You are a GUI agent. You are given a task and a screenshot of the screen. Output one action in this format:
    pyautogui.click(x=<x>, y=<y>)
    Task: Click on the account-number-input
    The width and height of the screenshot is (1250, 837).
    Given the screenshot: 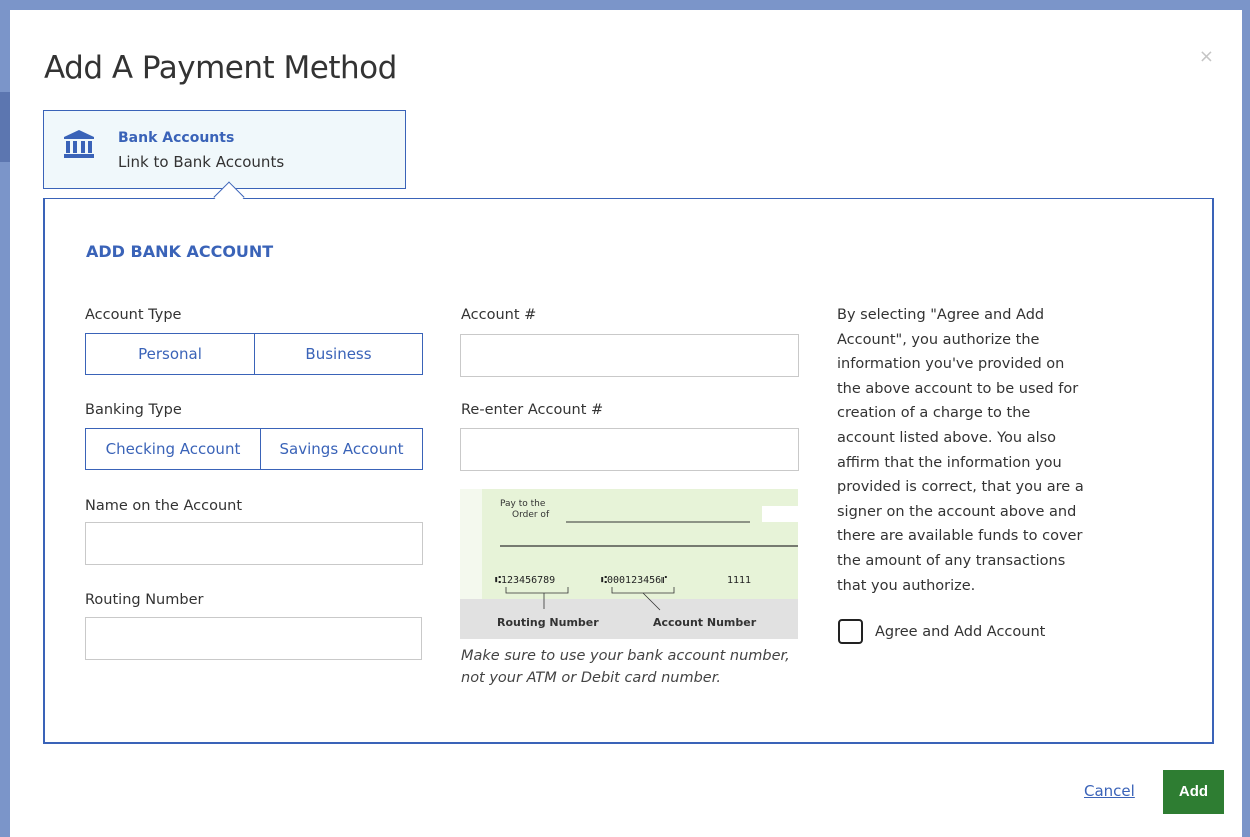 What is the action you would take?
    pyautogui.click(x=629, y=355)
    